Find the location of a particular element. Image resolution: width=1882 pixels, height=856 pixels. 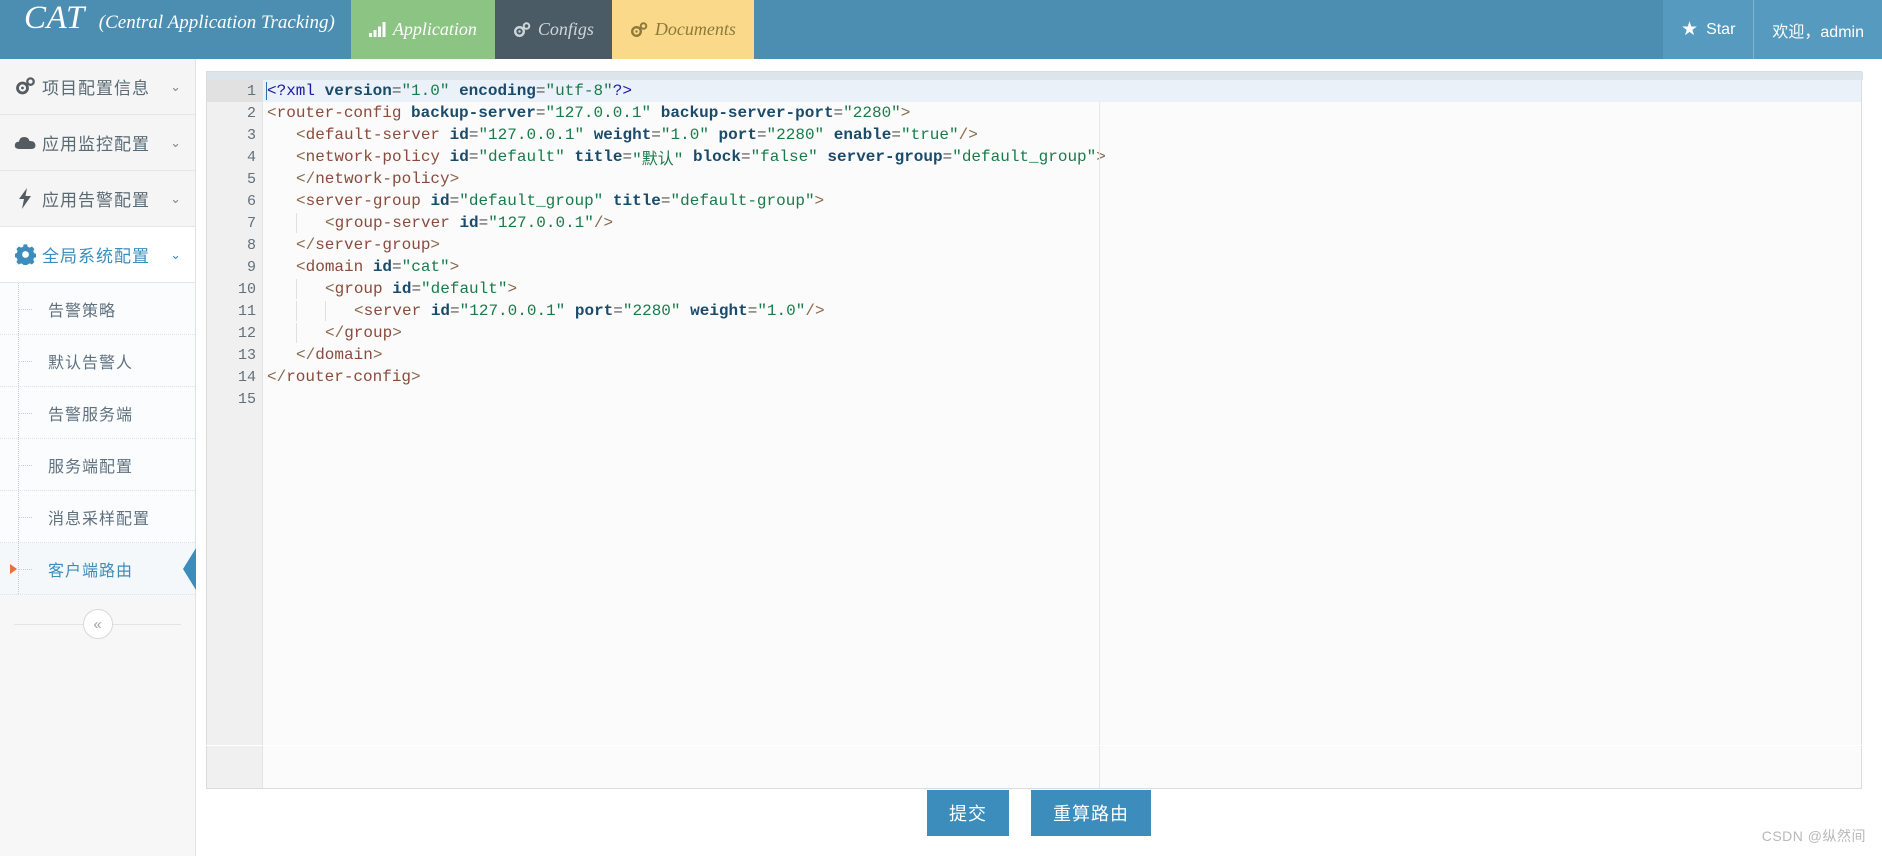

sidebar-item-client-route: 客户端路由 is located at coordinates (98, 569).